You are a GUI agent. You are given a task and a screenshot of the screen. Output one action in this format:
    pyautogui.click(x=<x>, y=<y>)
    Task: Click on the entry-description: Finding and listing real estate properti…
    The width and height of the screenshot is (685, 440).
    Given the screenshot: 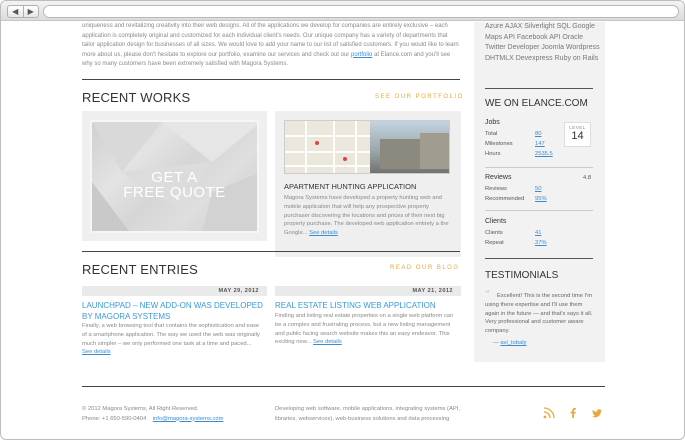 What is the action you would take?
    pyautogui.click(x=365, y=329)
    